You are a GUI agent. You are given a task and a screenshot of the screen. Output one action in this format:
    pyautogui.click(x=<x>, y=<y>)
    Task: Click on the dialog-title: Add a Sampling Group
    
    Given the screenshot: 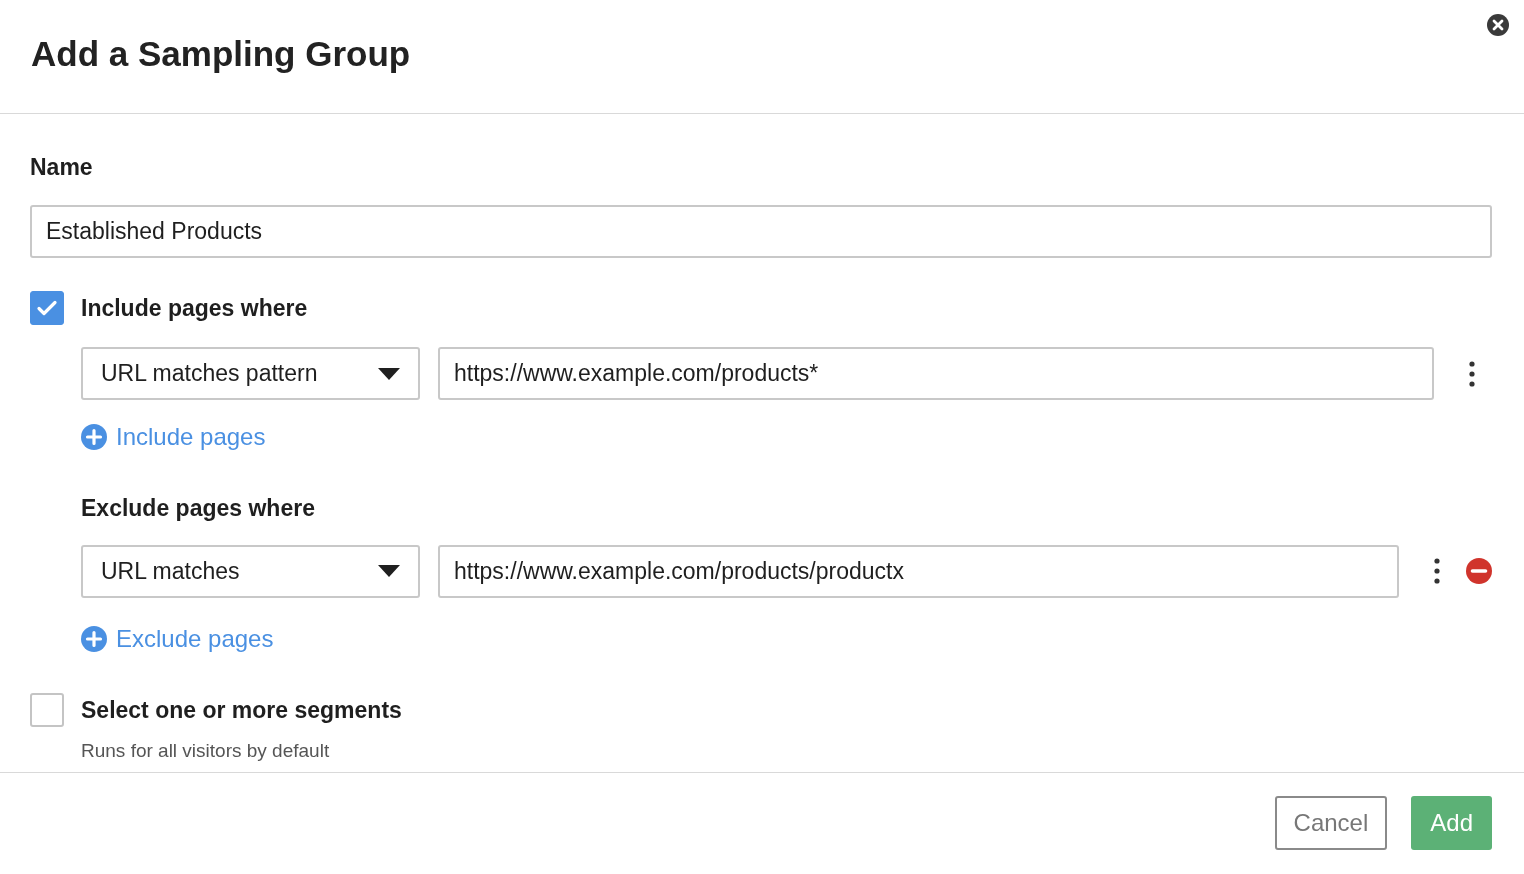 What is the action you would take?
    pyautogui.click(x=221, y=54)
    